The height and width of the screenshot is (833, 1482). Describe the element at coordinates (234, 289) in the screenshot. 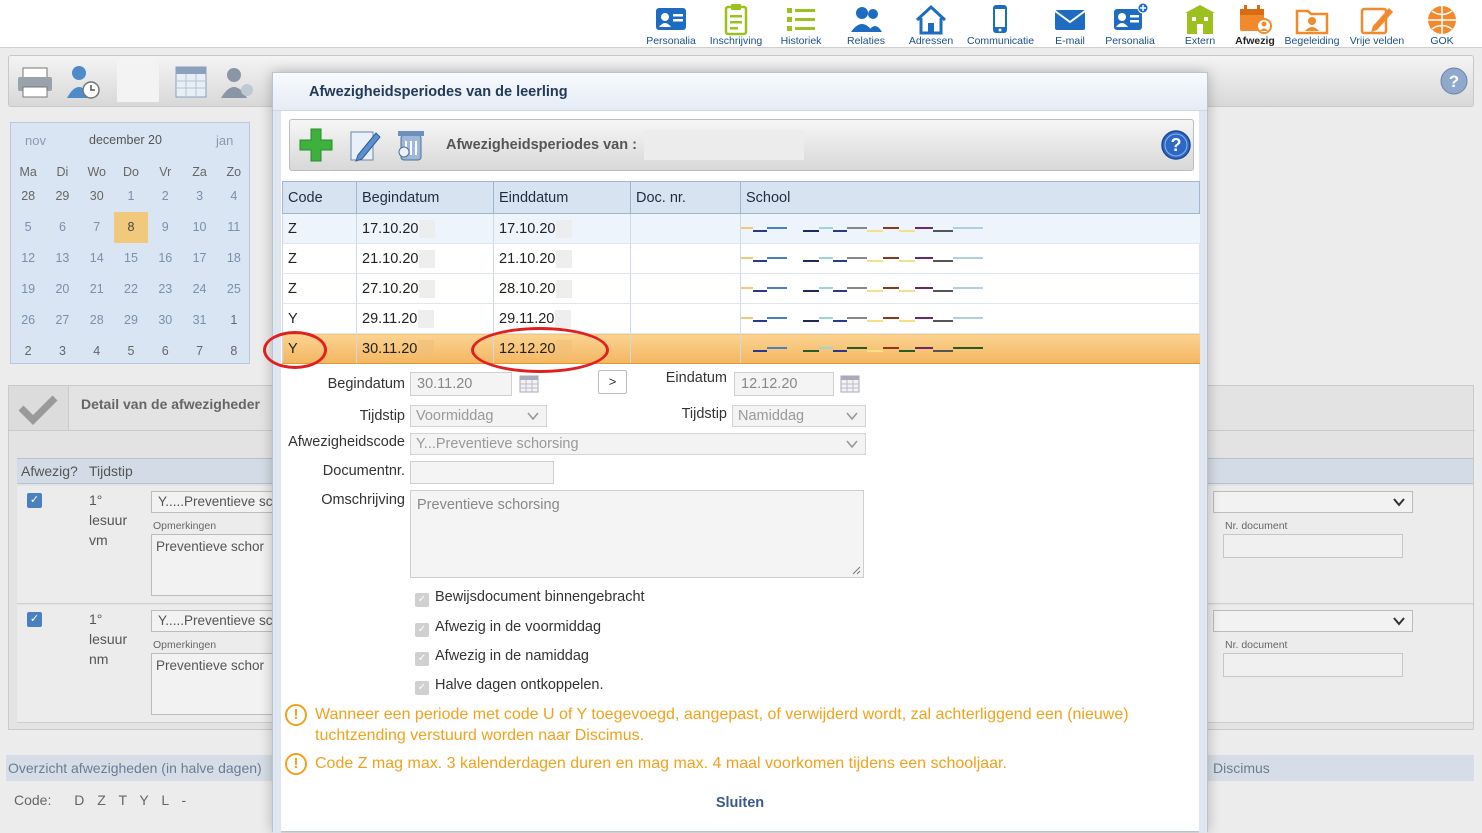

I see `calendar-day: 25` at that location.